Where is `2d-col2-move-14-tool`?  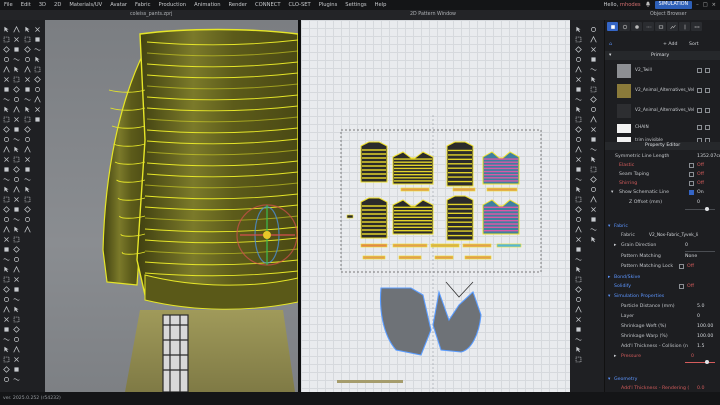 2d-col2-move-14-tool is located at coordinates (593, 169).